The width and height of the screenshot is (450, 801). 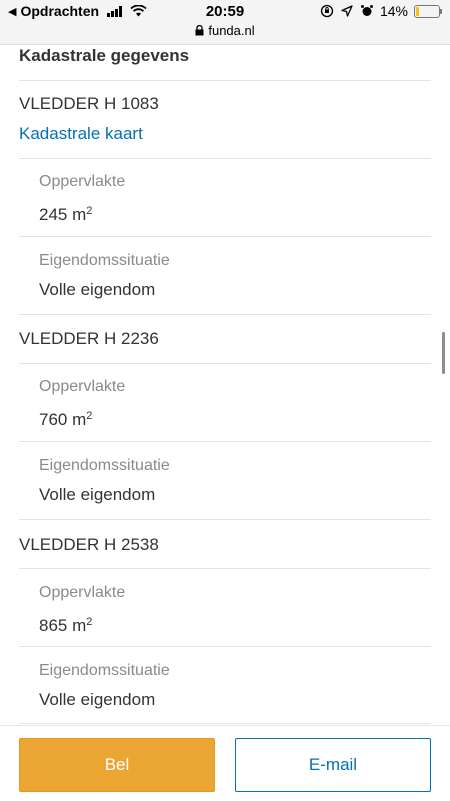 What do you see at coordinates (225, 339) in the screenshot?
I see `parcel-header: VLEDDER H 2236` at bounding box center [225, 339].